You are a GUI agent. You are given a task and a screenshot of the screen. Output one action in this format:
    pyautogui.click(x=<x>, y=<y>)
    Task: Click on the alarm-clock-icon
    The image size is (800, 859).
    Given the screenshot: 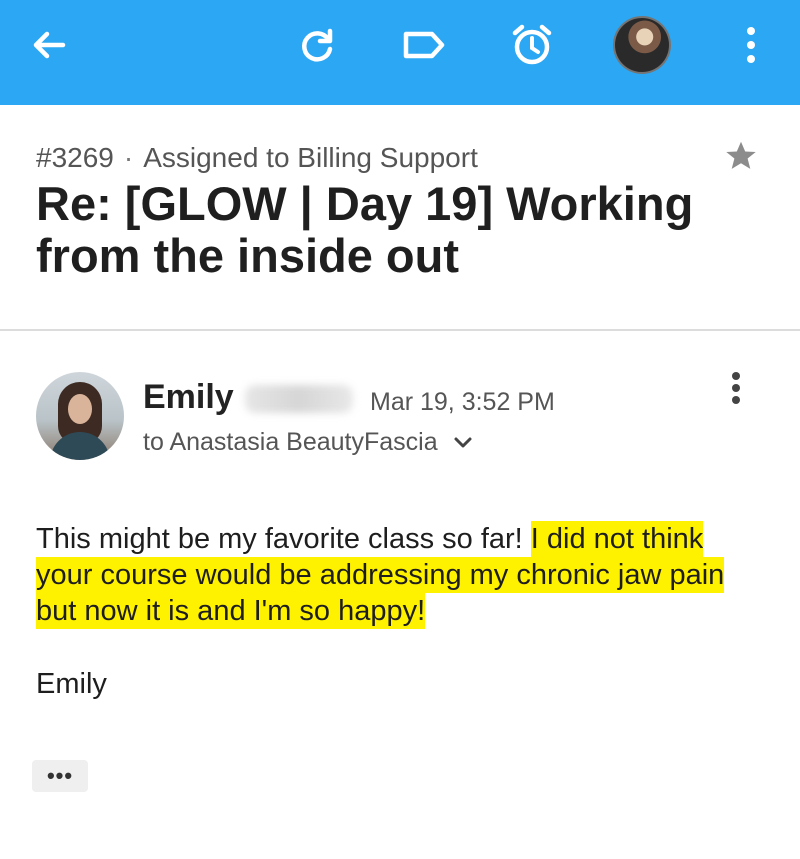 What is the action you would take?
    pyautogui.click(x=532, y=44)
    